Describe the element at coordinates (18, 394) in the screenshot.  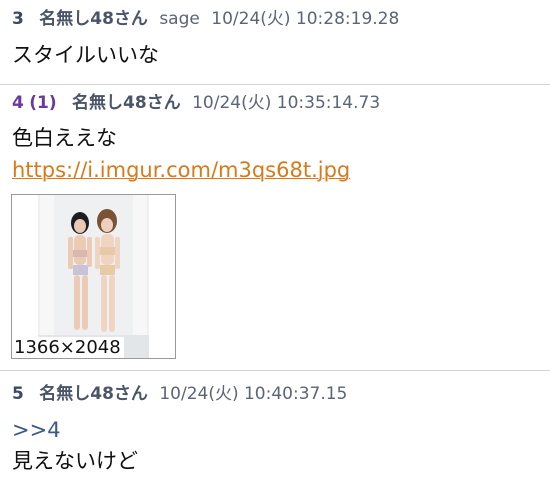
I see `post-number: 5` at that location.